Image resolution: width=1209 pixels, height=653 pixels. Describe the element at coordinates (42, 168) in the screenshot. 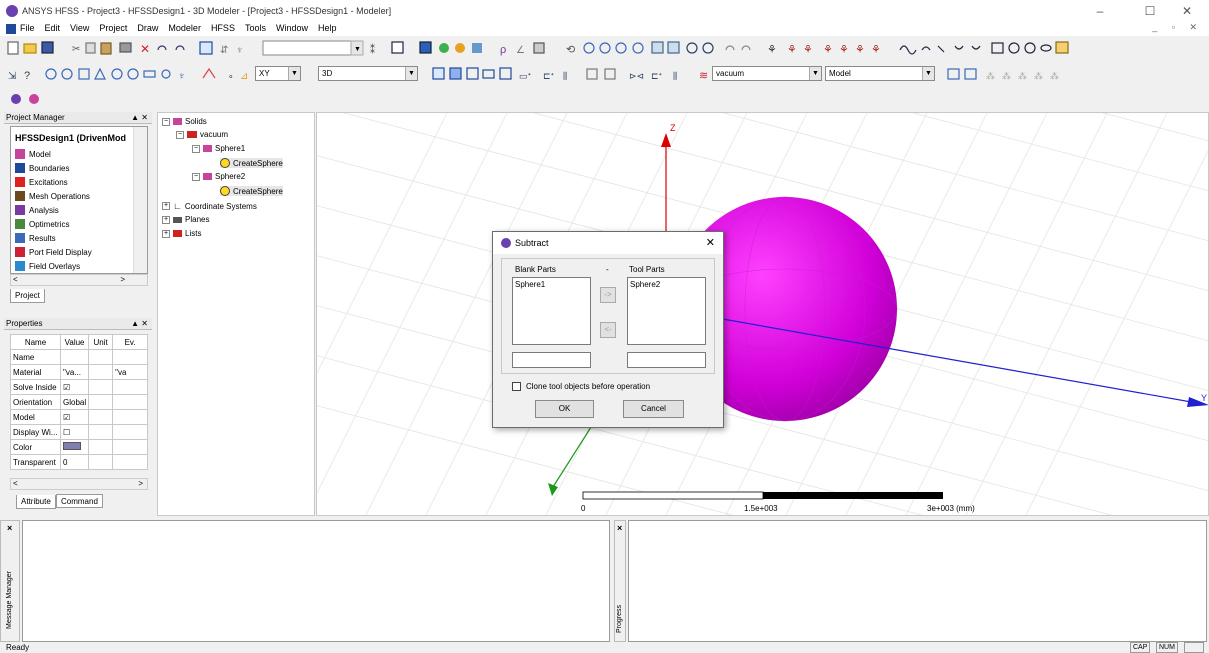

I see `pm-item-boundaries: Boundaries` at that location.